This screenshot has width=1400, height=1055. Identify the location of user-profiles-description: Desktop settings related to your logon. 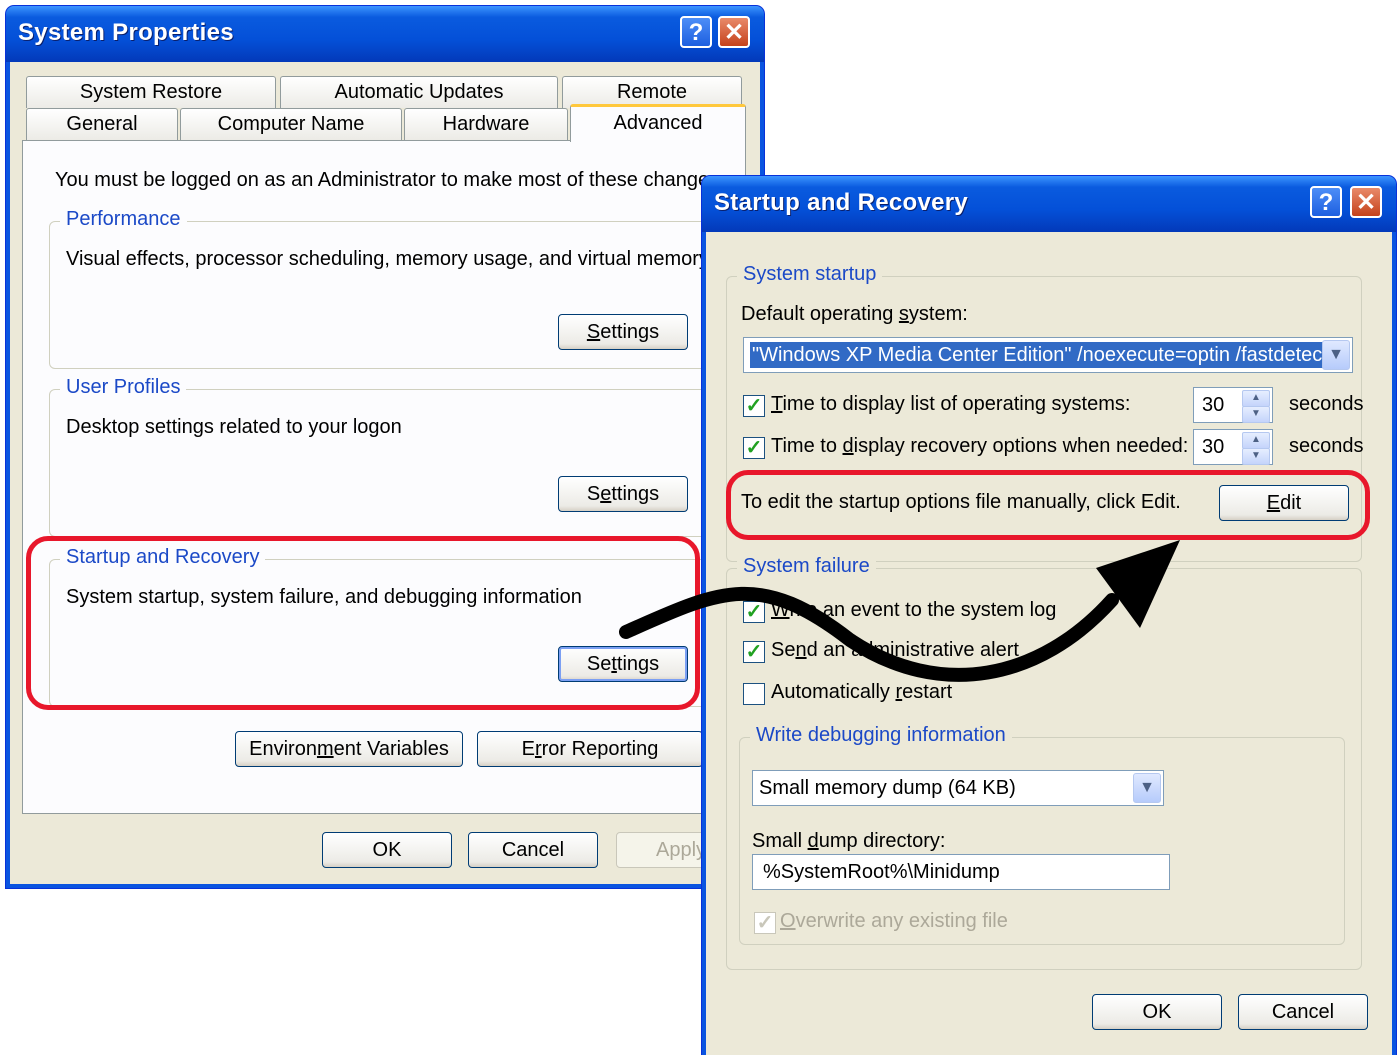
(234, 427).